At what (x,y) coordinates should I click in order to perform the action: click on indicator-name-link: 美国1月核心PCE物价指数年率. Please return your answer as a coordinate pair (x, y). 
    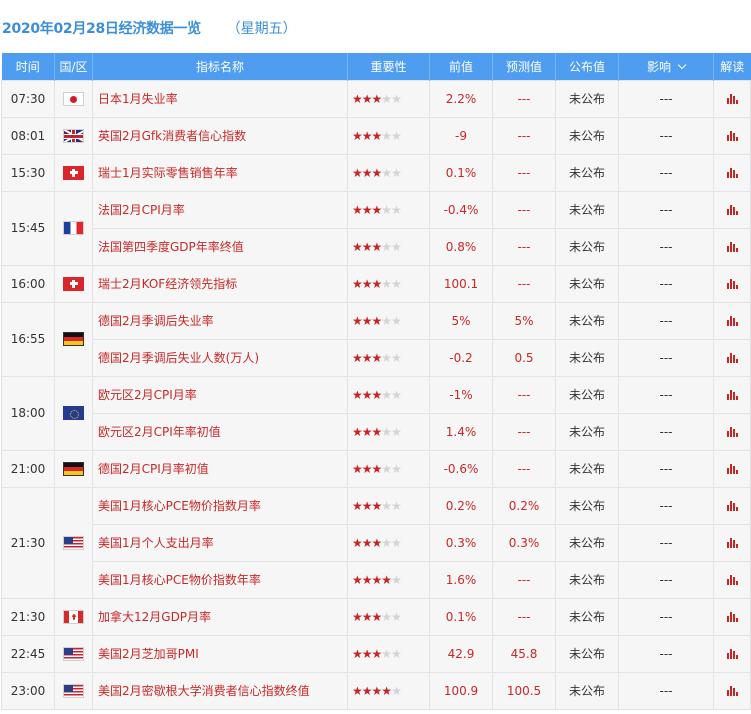
    Looking at the image, I should click on (220, 579).